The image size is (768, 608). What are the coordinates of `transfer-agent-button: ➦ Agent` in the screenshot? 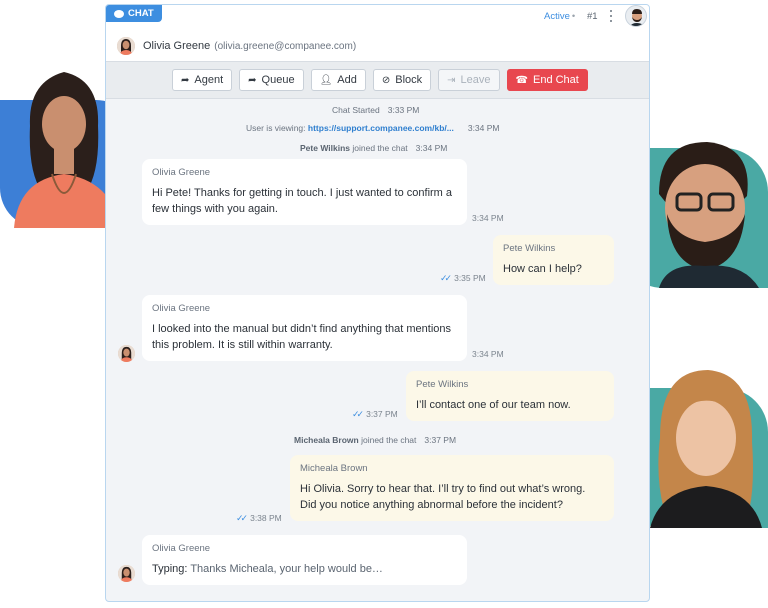 It's located at (202, 80).